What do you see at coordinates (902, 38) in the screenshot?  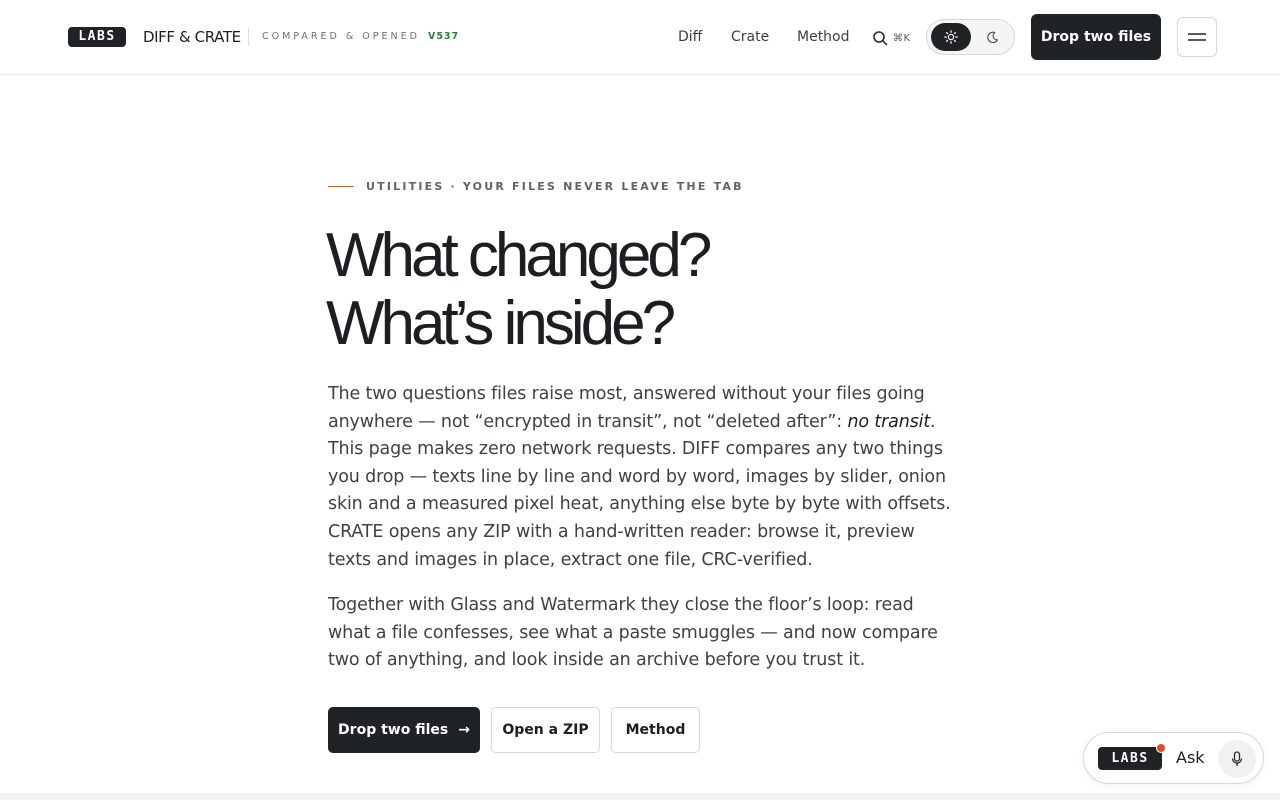 I see `search-shortcut: ⌘K` at bounding box center [902, 38].